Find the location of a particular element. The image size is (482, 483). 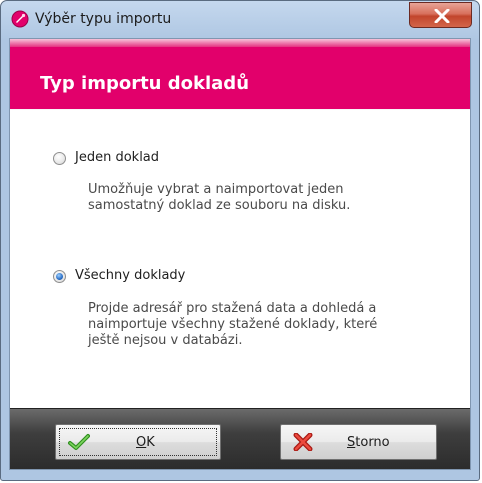

close-icon is located at coordinates (442, 16).